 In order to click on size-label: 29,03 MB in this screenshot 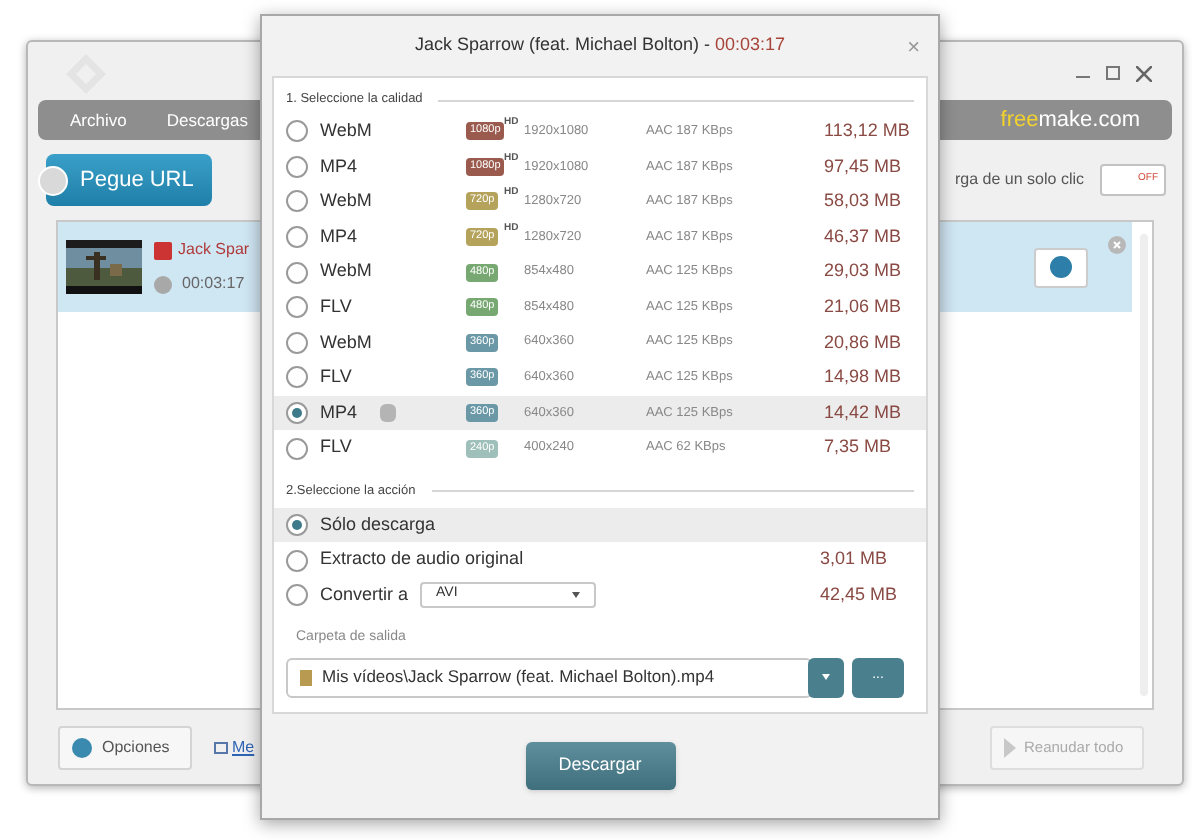, I will do `click(863, 271)`.